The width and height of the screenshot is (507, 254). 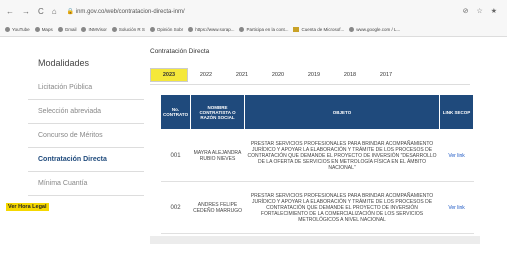 I want to click on sidebar-item-licitacion: Licitación Pública, so click(x=86, y=88).